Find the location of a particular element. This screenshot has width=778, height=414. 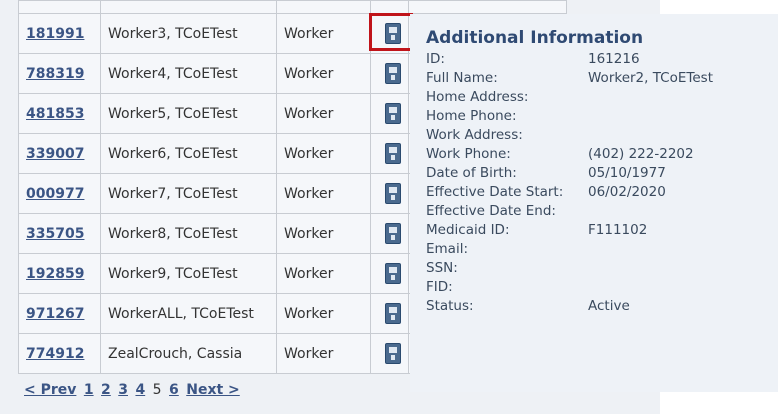

worker-id-link: 192859 is located at coordinates (55, 274).